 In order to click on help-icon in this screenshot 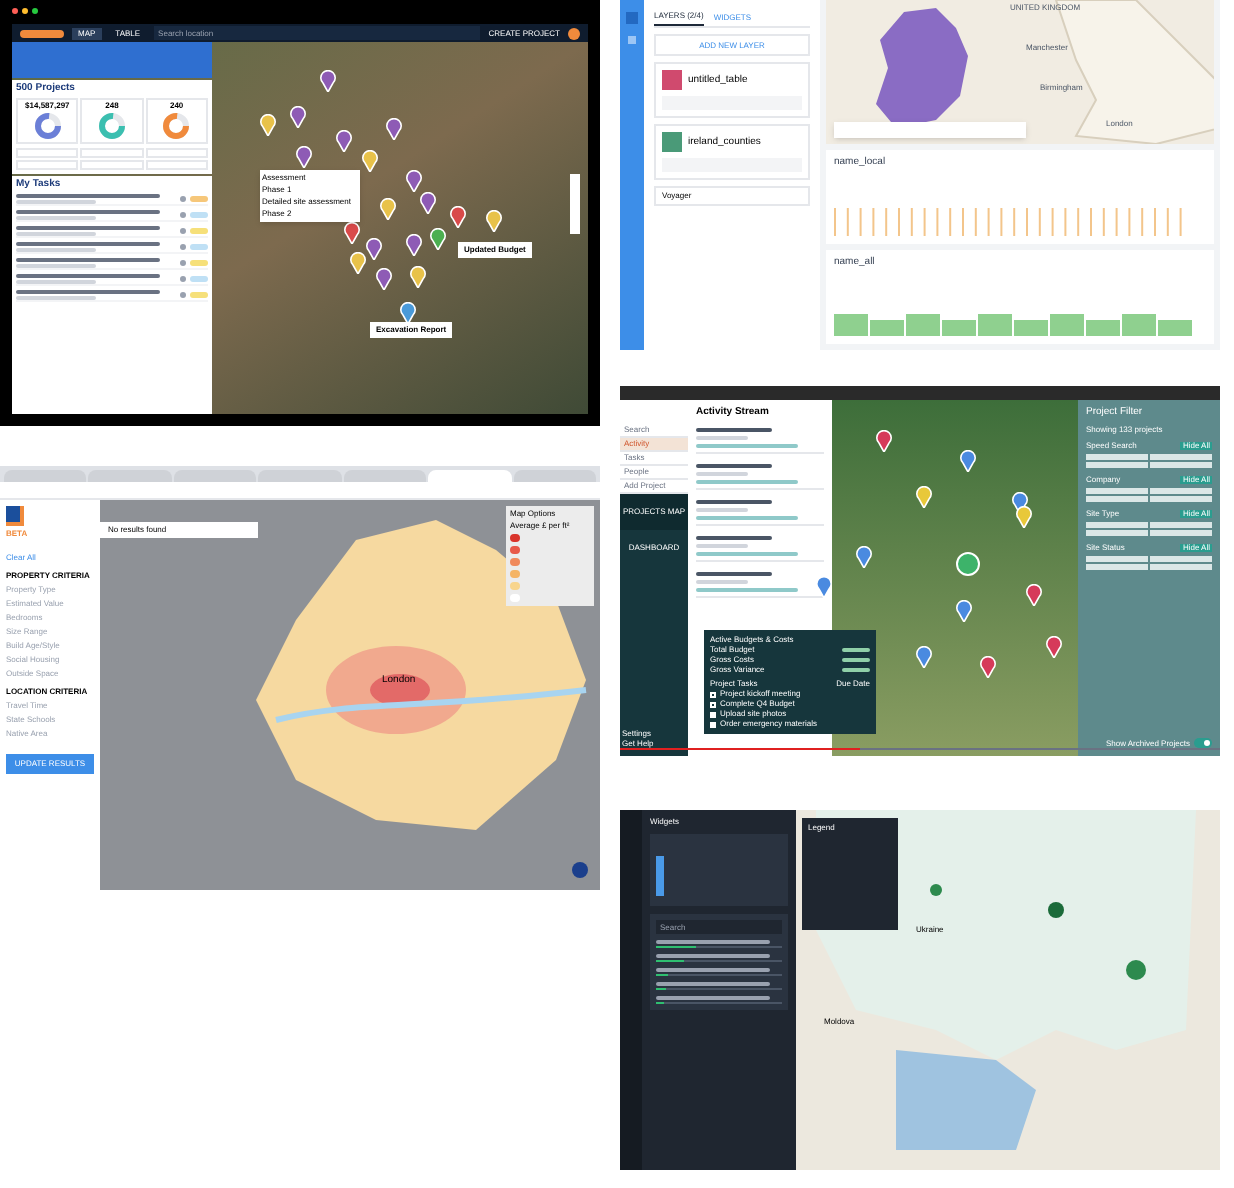, I will do `click(580, 870)`.